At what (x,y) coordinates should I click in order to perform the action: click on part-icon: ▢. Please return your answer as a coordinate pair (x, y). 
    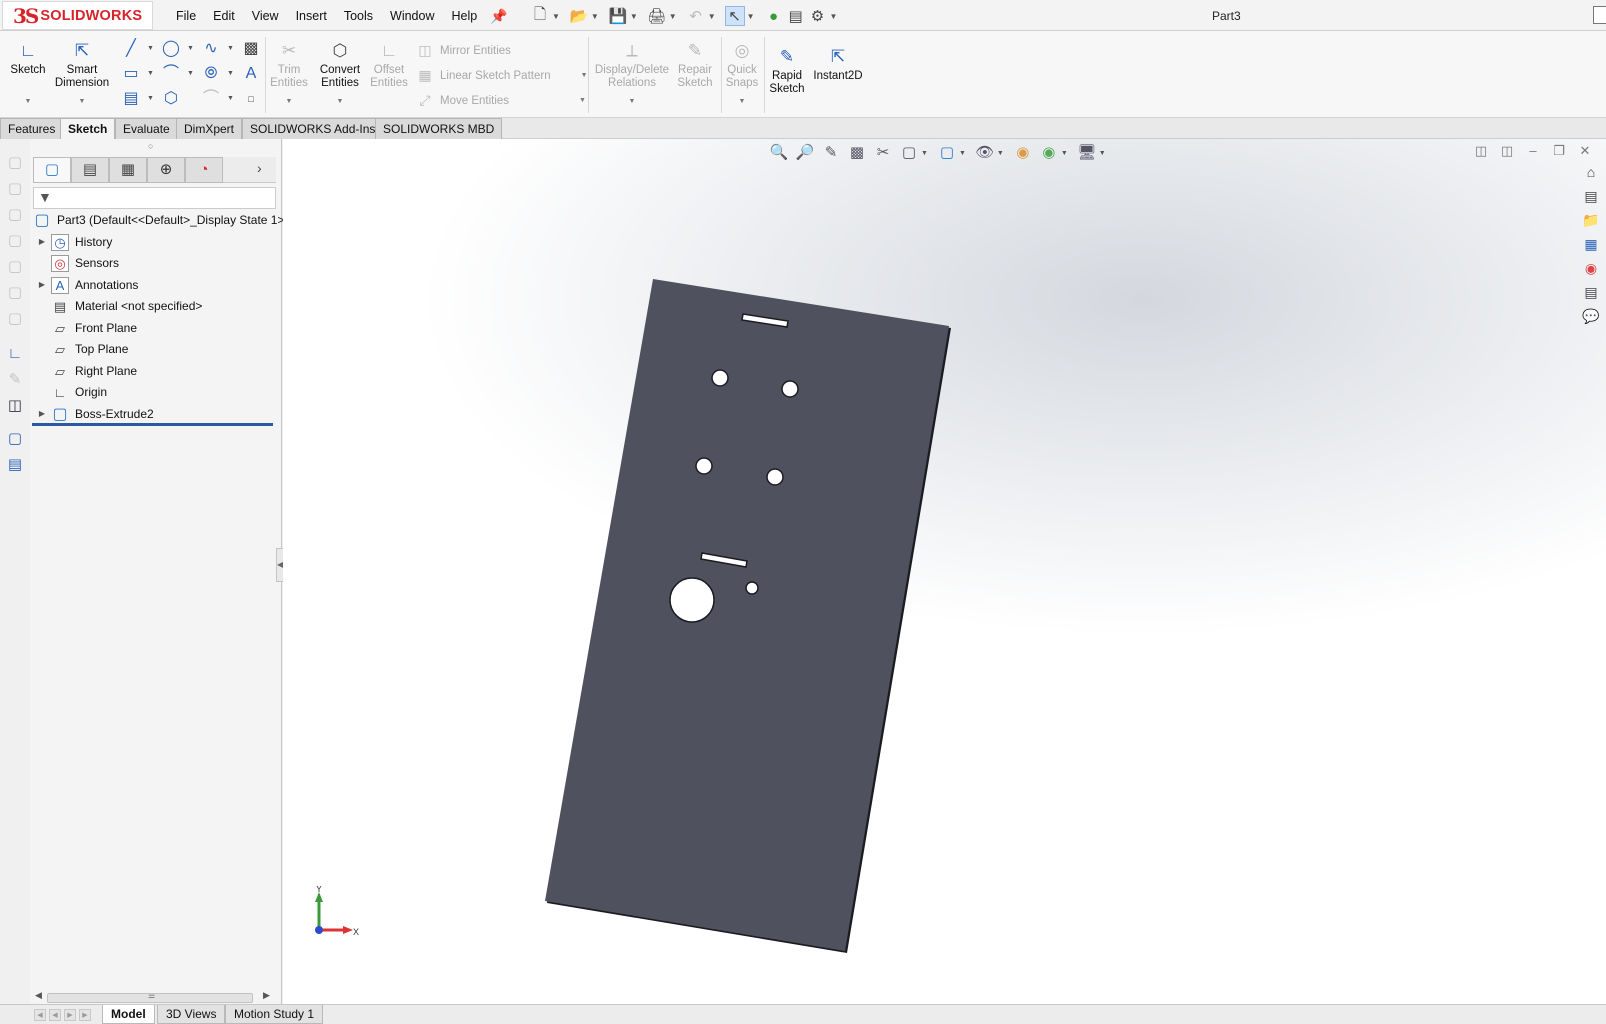
    Looking at the image, I should click on (15, 439).